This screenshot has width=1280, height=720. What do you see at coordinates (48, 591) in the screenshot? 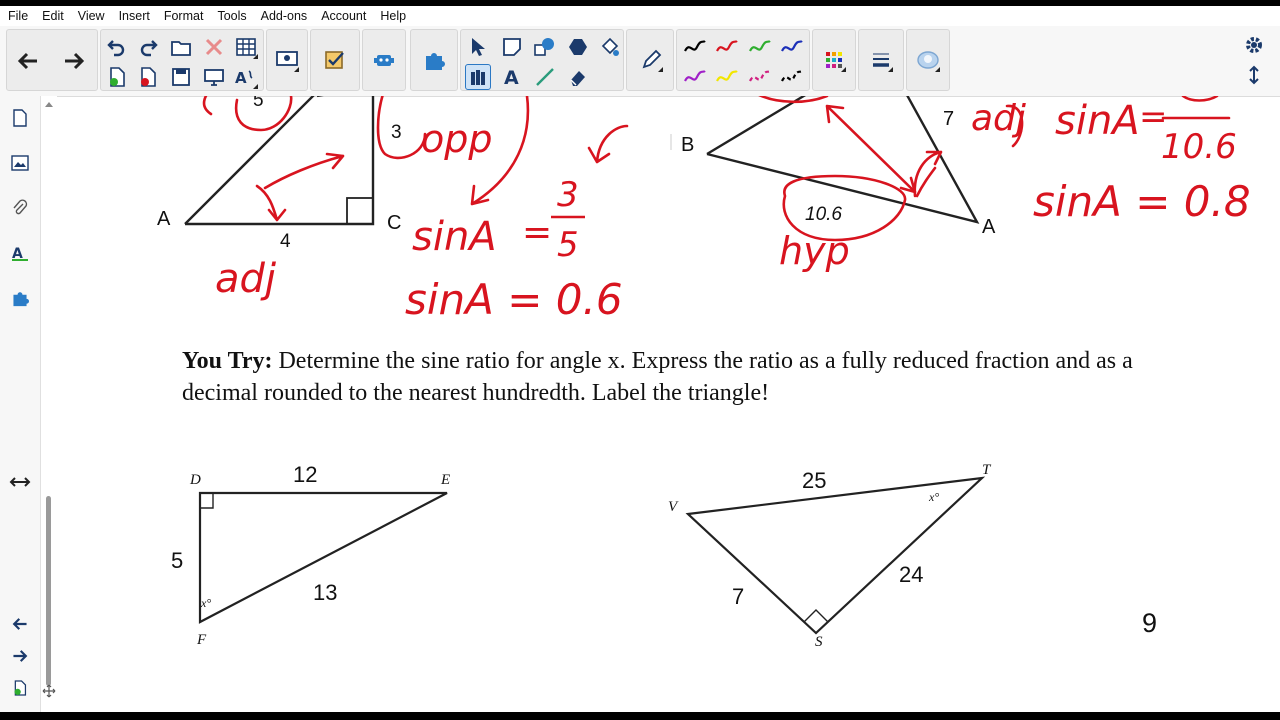
I see `scrollbar-thumb` at bounding box center [48, 591].